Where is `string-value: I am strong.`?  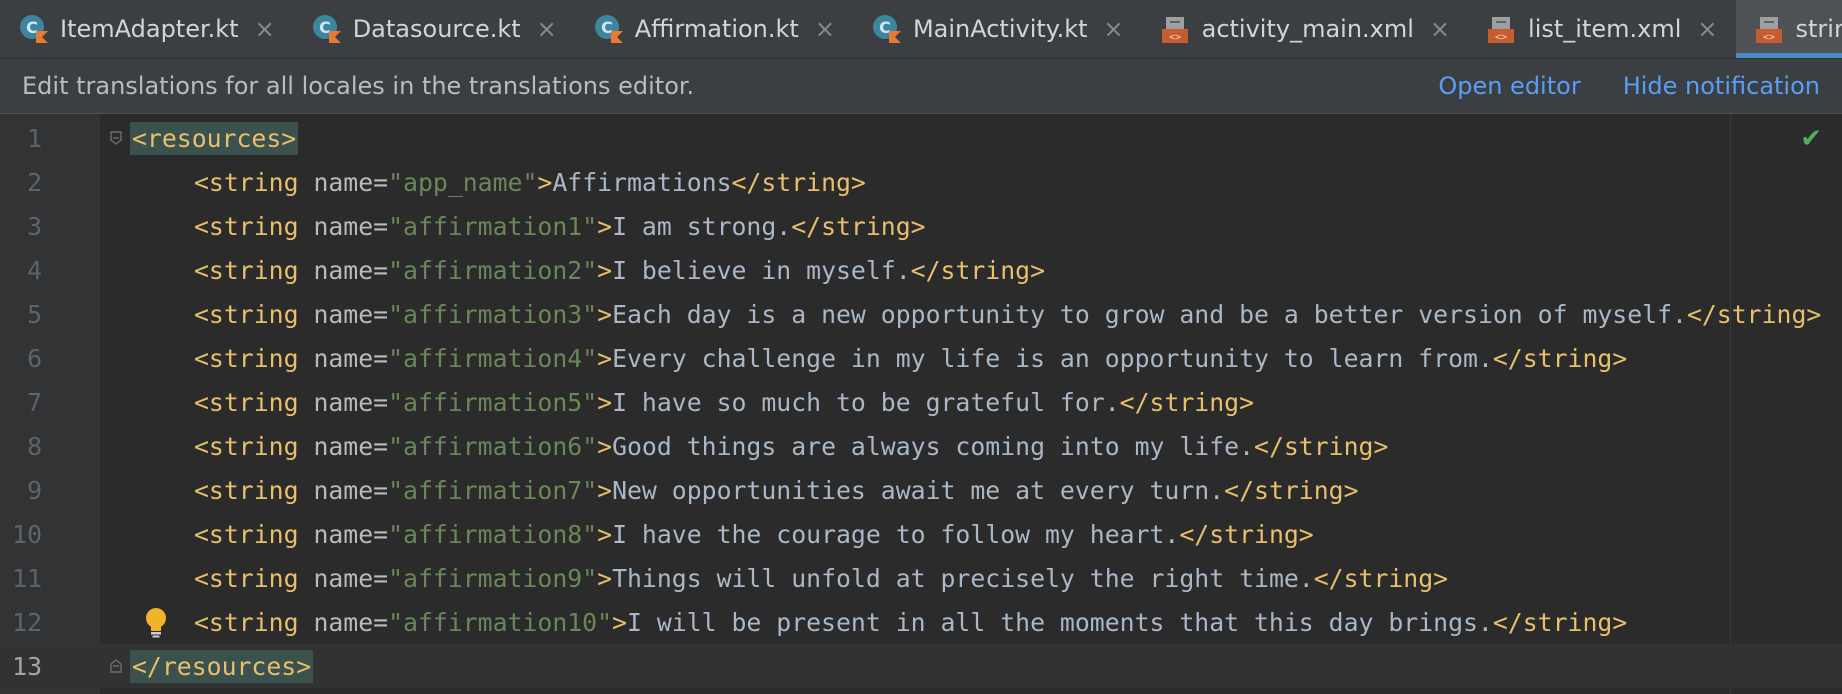
string-value: I am strong. is located at coordinates (702, 226).